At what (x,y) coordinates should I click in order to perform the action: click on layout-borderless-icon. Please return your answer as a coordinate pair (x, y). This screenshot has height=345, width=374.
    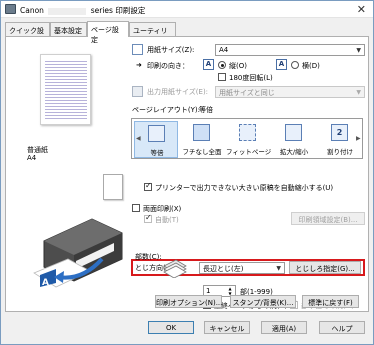
    Looking at the image, I should click on (201, 132).